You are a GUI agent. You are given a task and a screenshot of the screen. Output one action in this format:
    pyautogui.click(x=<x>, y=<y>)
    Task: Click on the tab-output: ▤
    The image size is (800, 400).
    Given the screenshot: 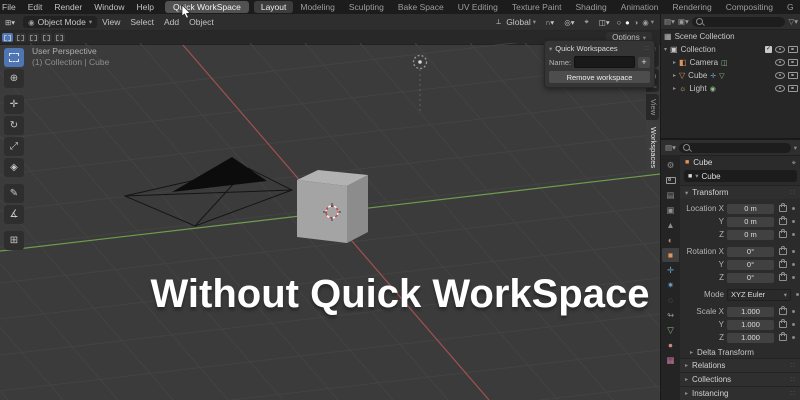 What is the action you would take?
    pyautogui.click(x=670, y=195)
    